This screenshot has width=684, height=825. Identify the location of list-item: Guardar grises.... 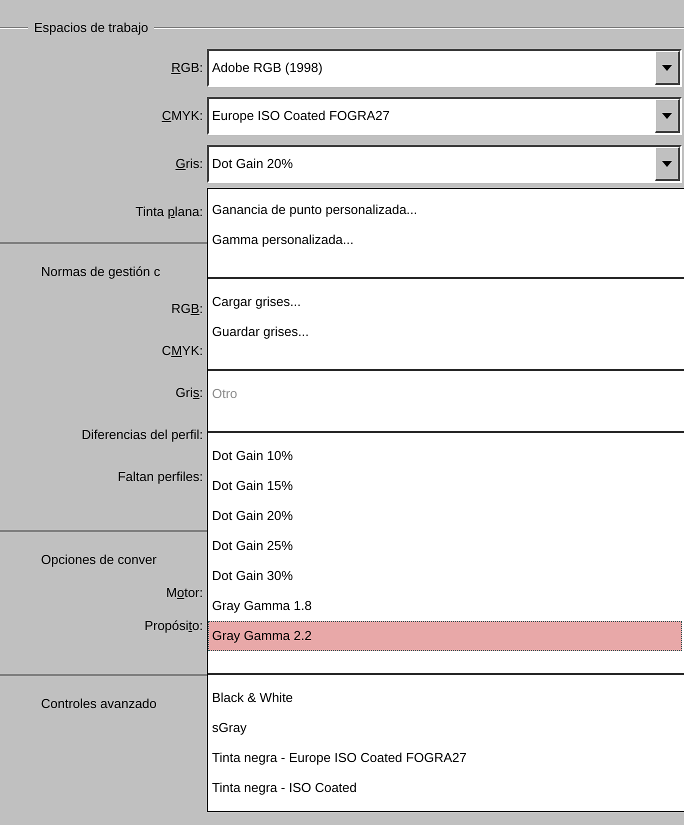
(445, 332).